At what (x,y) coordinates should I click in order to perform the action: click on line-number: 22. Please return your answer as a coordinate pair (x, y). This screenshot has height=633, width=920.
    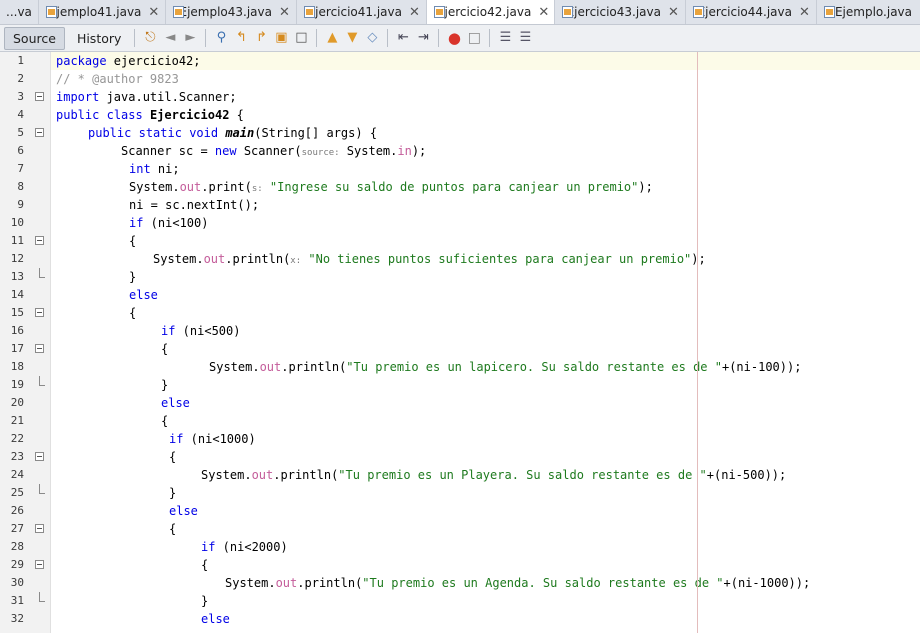
    Looking at the image, I should click on (17, 438).